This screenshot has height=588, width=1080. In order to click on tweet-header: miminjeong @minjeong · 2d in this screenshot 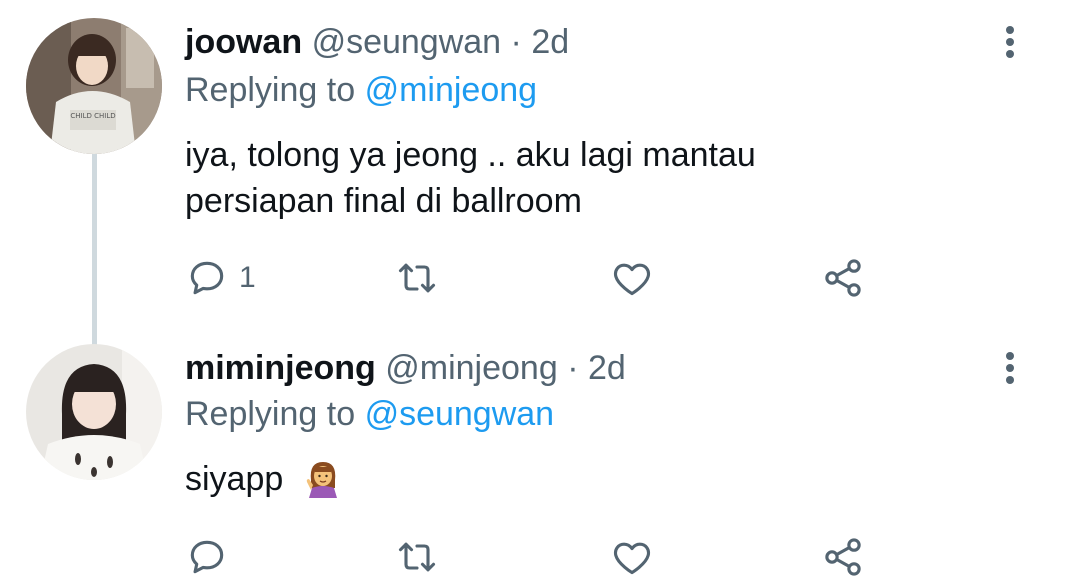, I will do `click(405, 368)`.